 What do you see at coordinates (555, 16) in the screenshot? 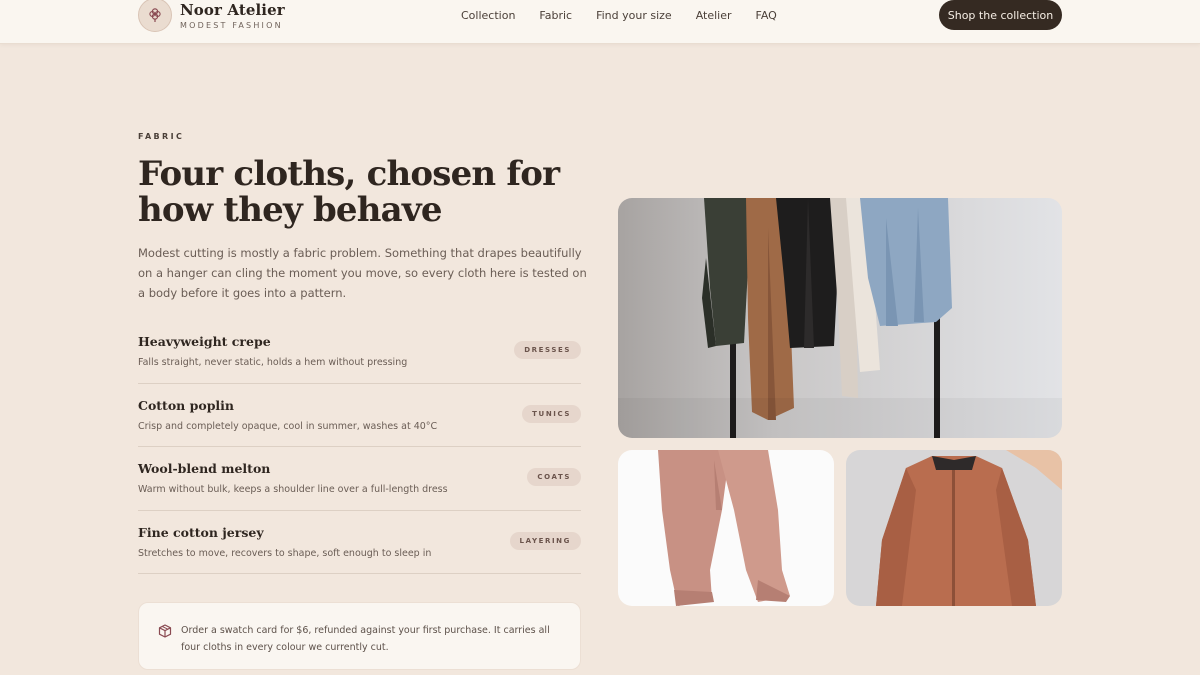
I see `nav-link-fabric: Fabric` at bounding box center [555, 16].